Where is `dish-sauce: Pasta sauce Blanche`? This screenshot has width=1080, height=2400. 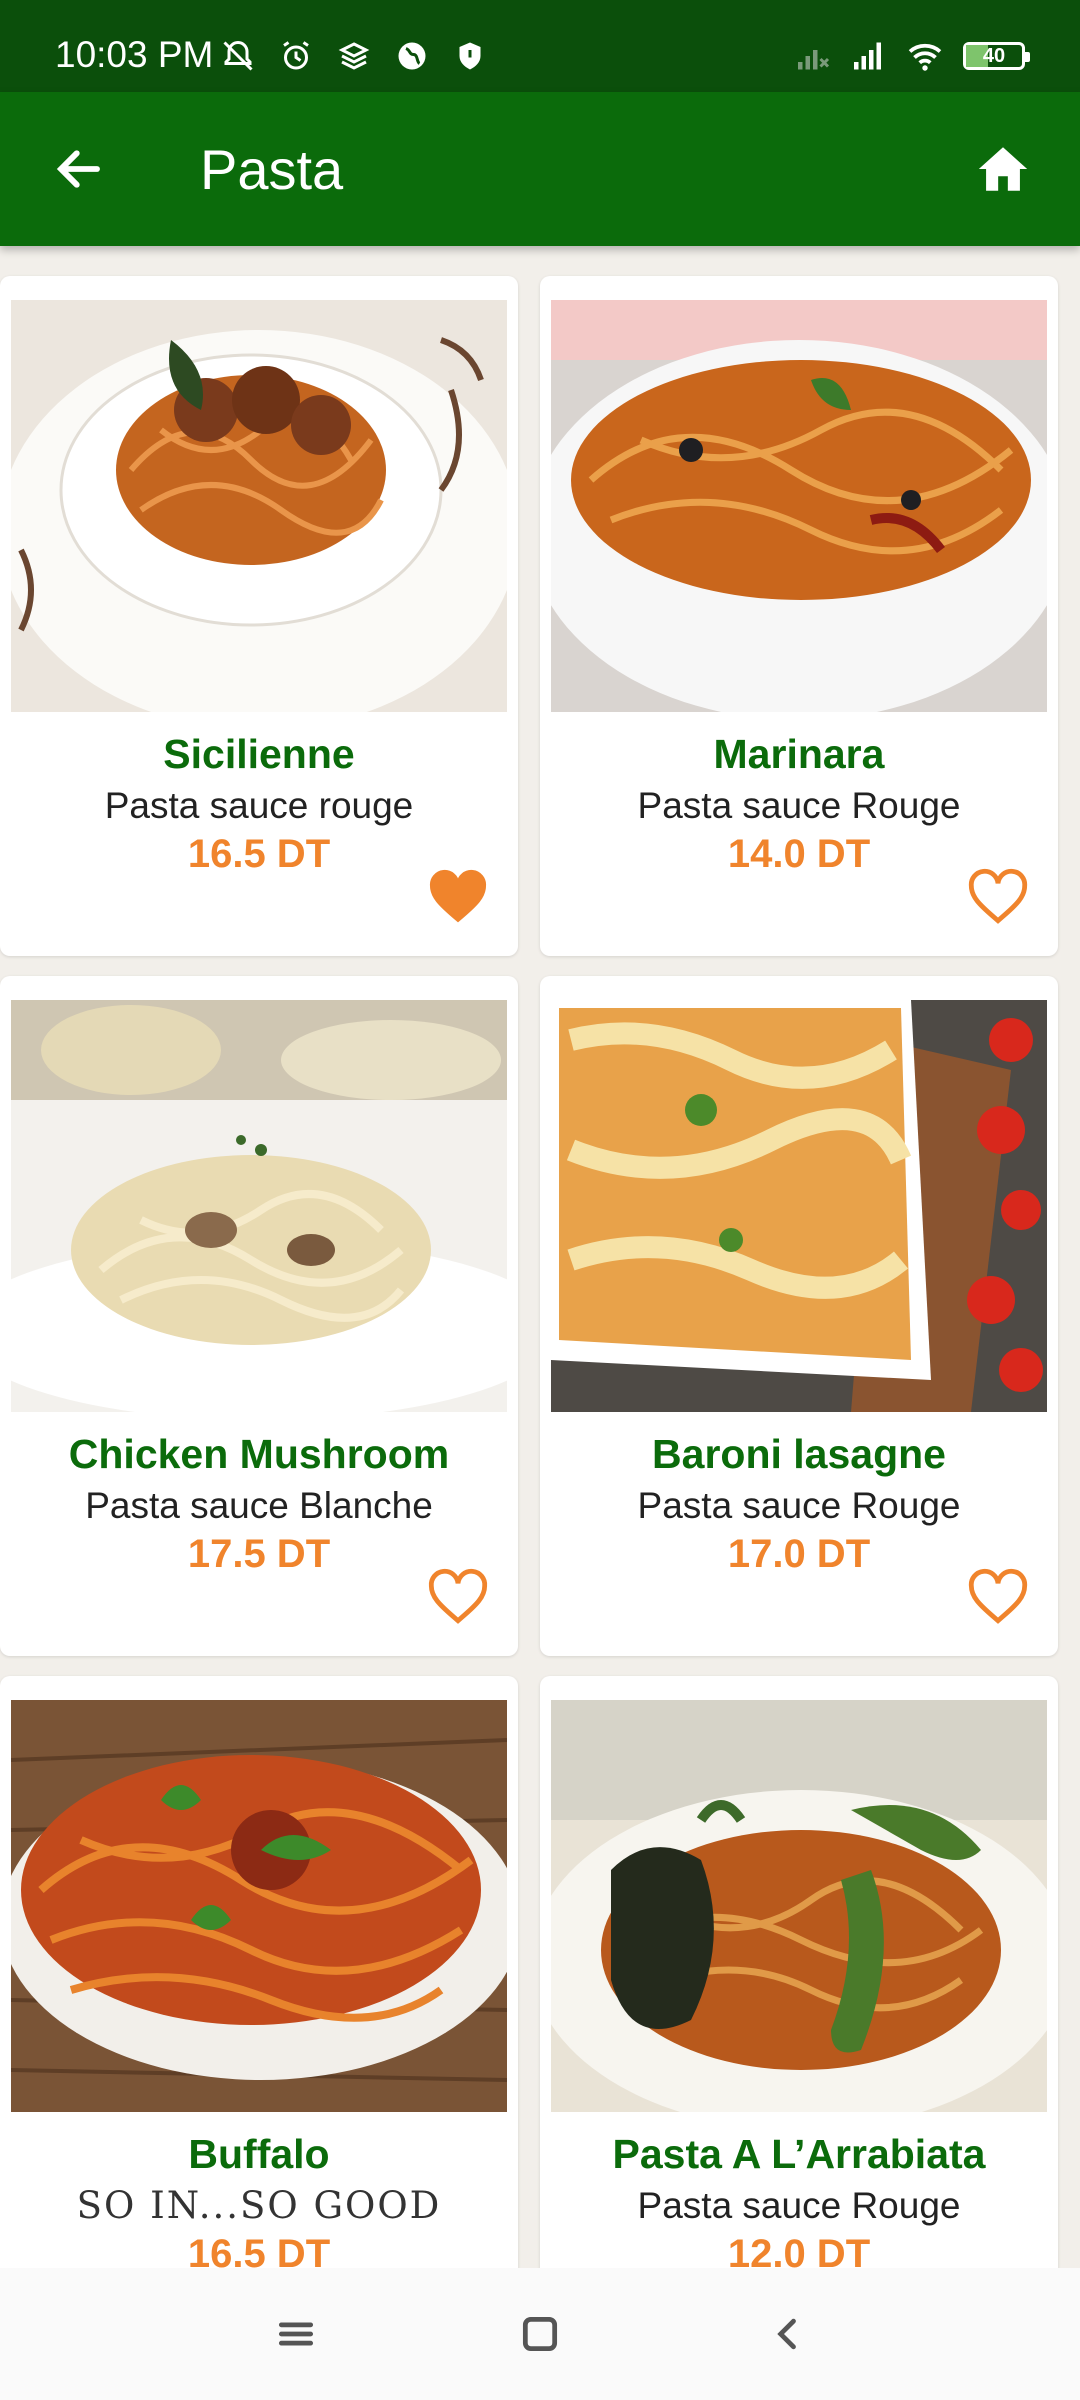 dish-sauce: Pasta sauce Blanche is located at coordinates (259, 1505).